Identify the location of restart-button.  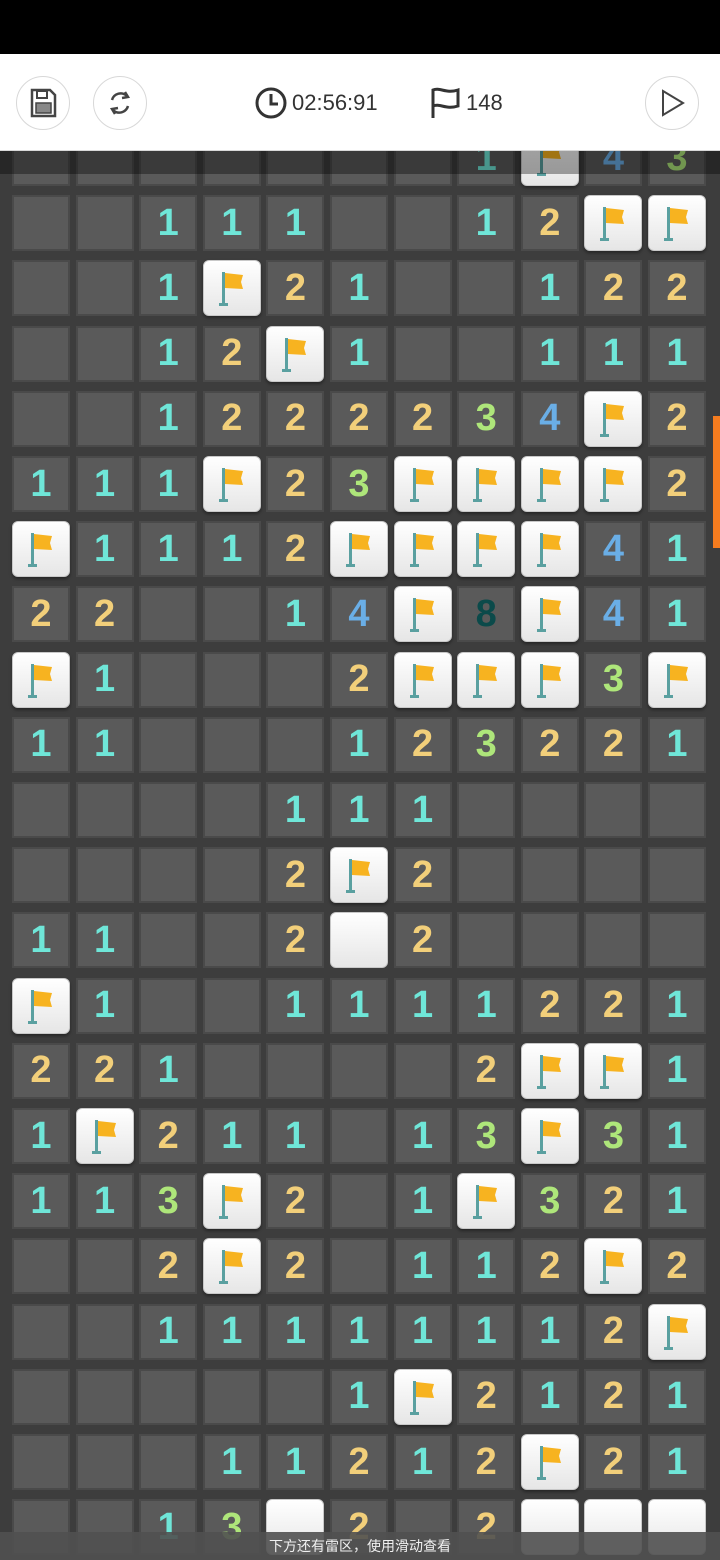
(120, 103).